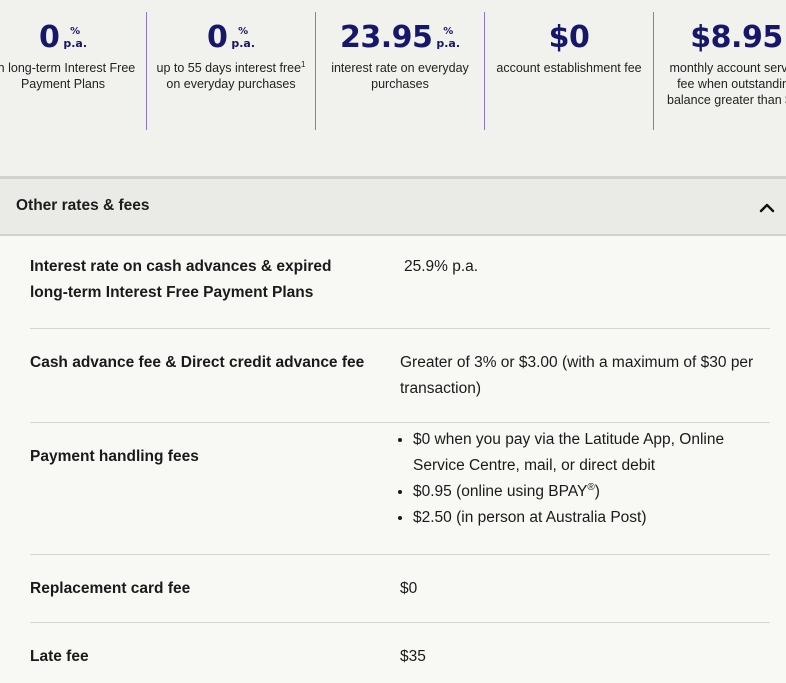 This screenshot has height=683, width=786. Describe the element at coordinates (386, 37) in the screenshot. I see `stat-value: 23.95` at that location.